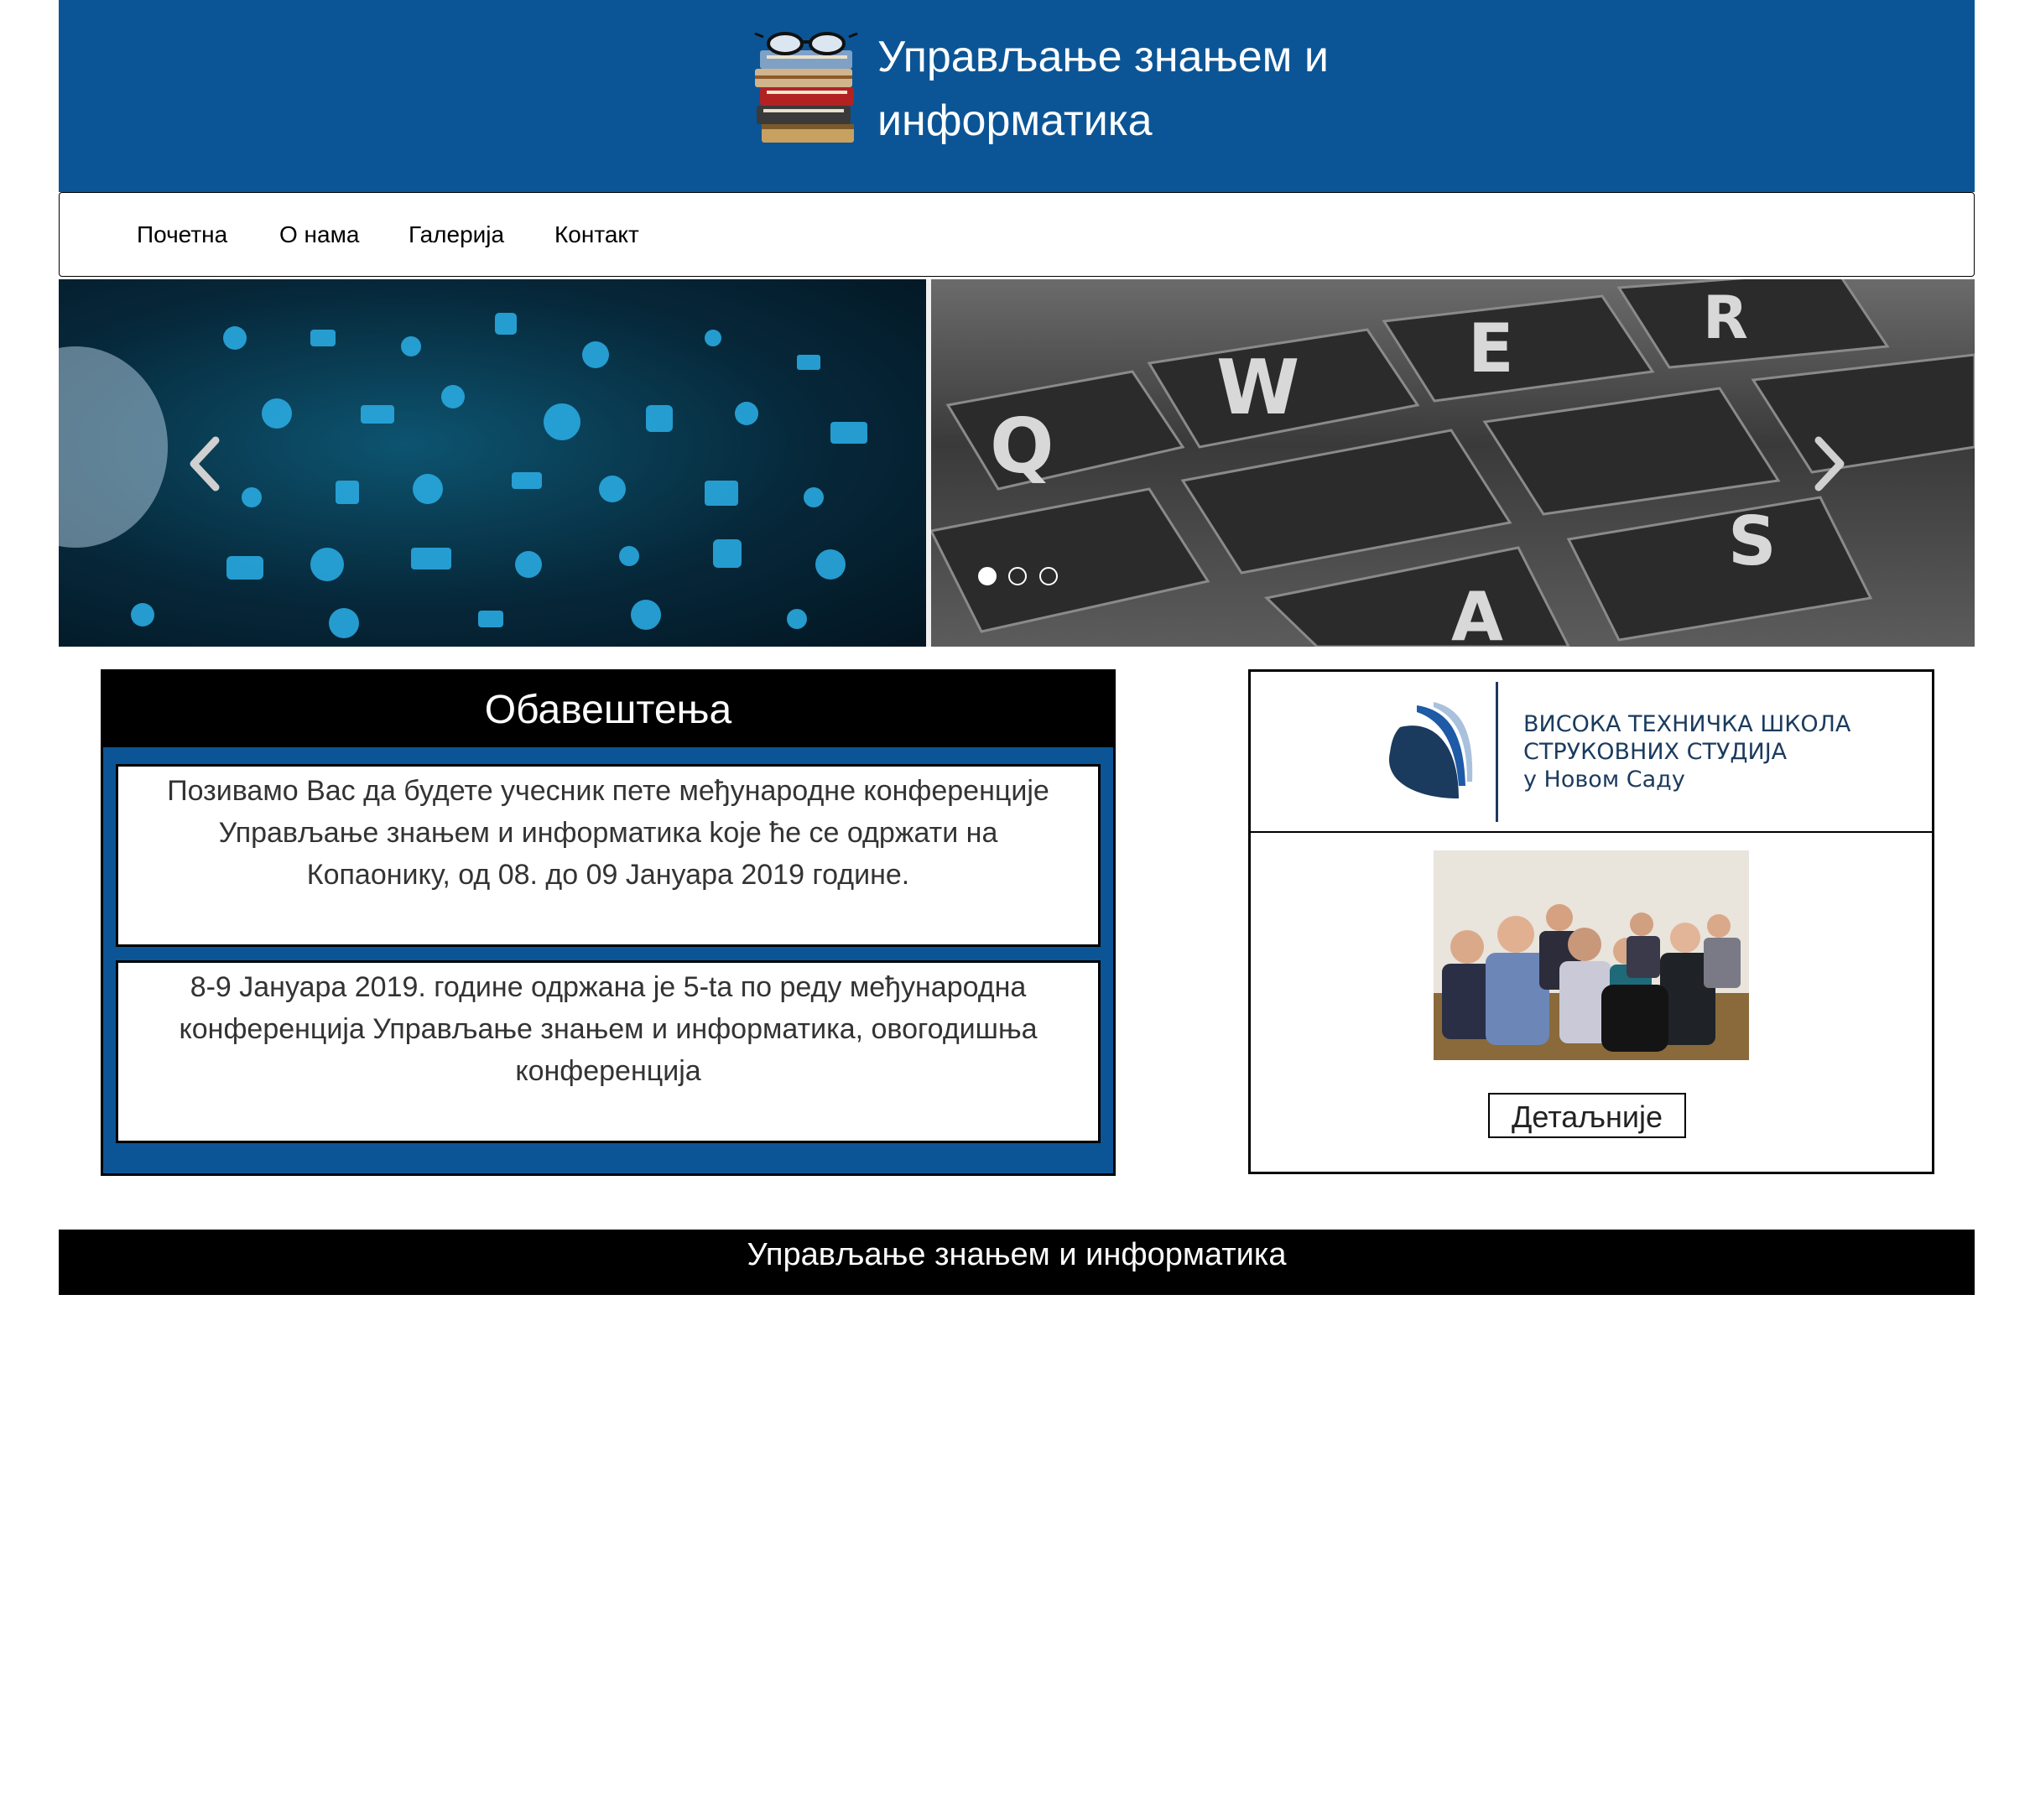 This screenshot has width=2030, height=1820. What do you see at coordinates (806, 87) in the screenshot?
I see `books-logo-icon` at bounding box center [806, 87].